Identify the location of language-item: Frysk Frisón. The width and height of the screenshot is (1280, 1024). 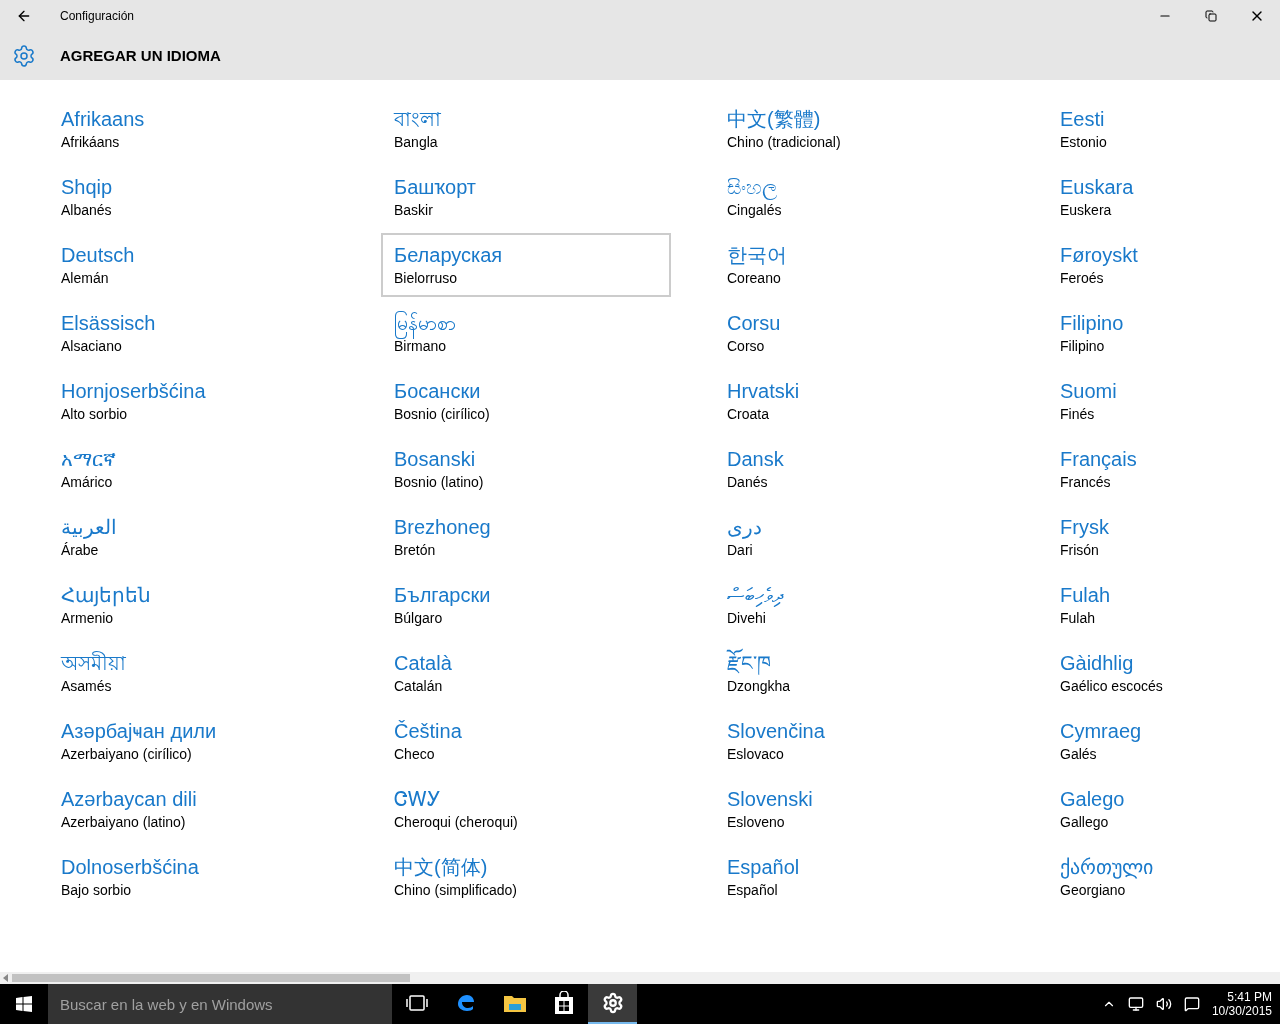
(1163, 537).